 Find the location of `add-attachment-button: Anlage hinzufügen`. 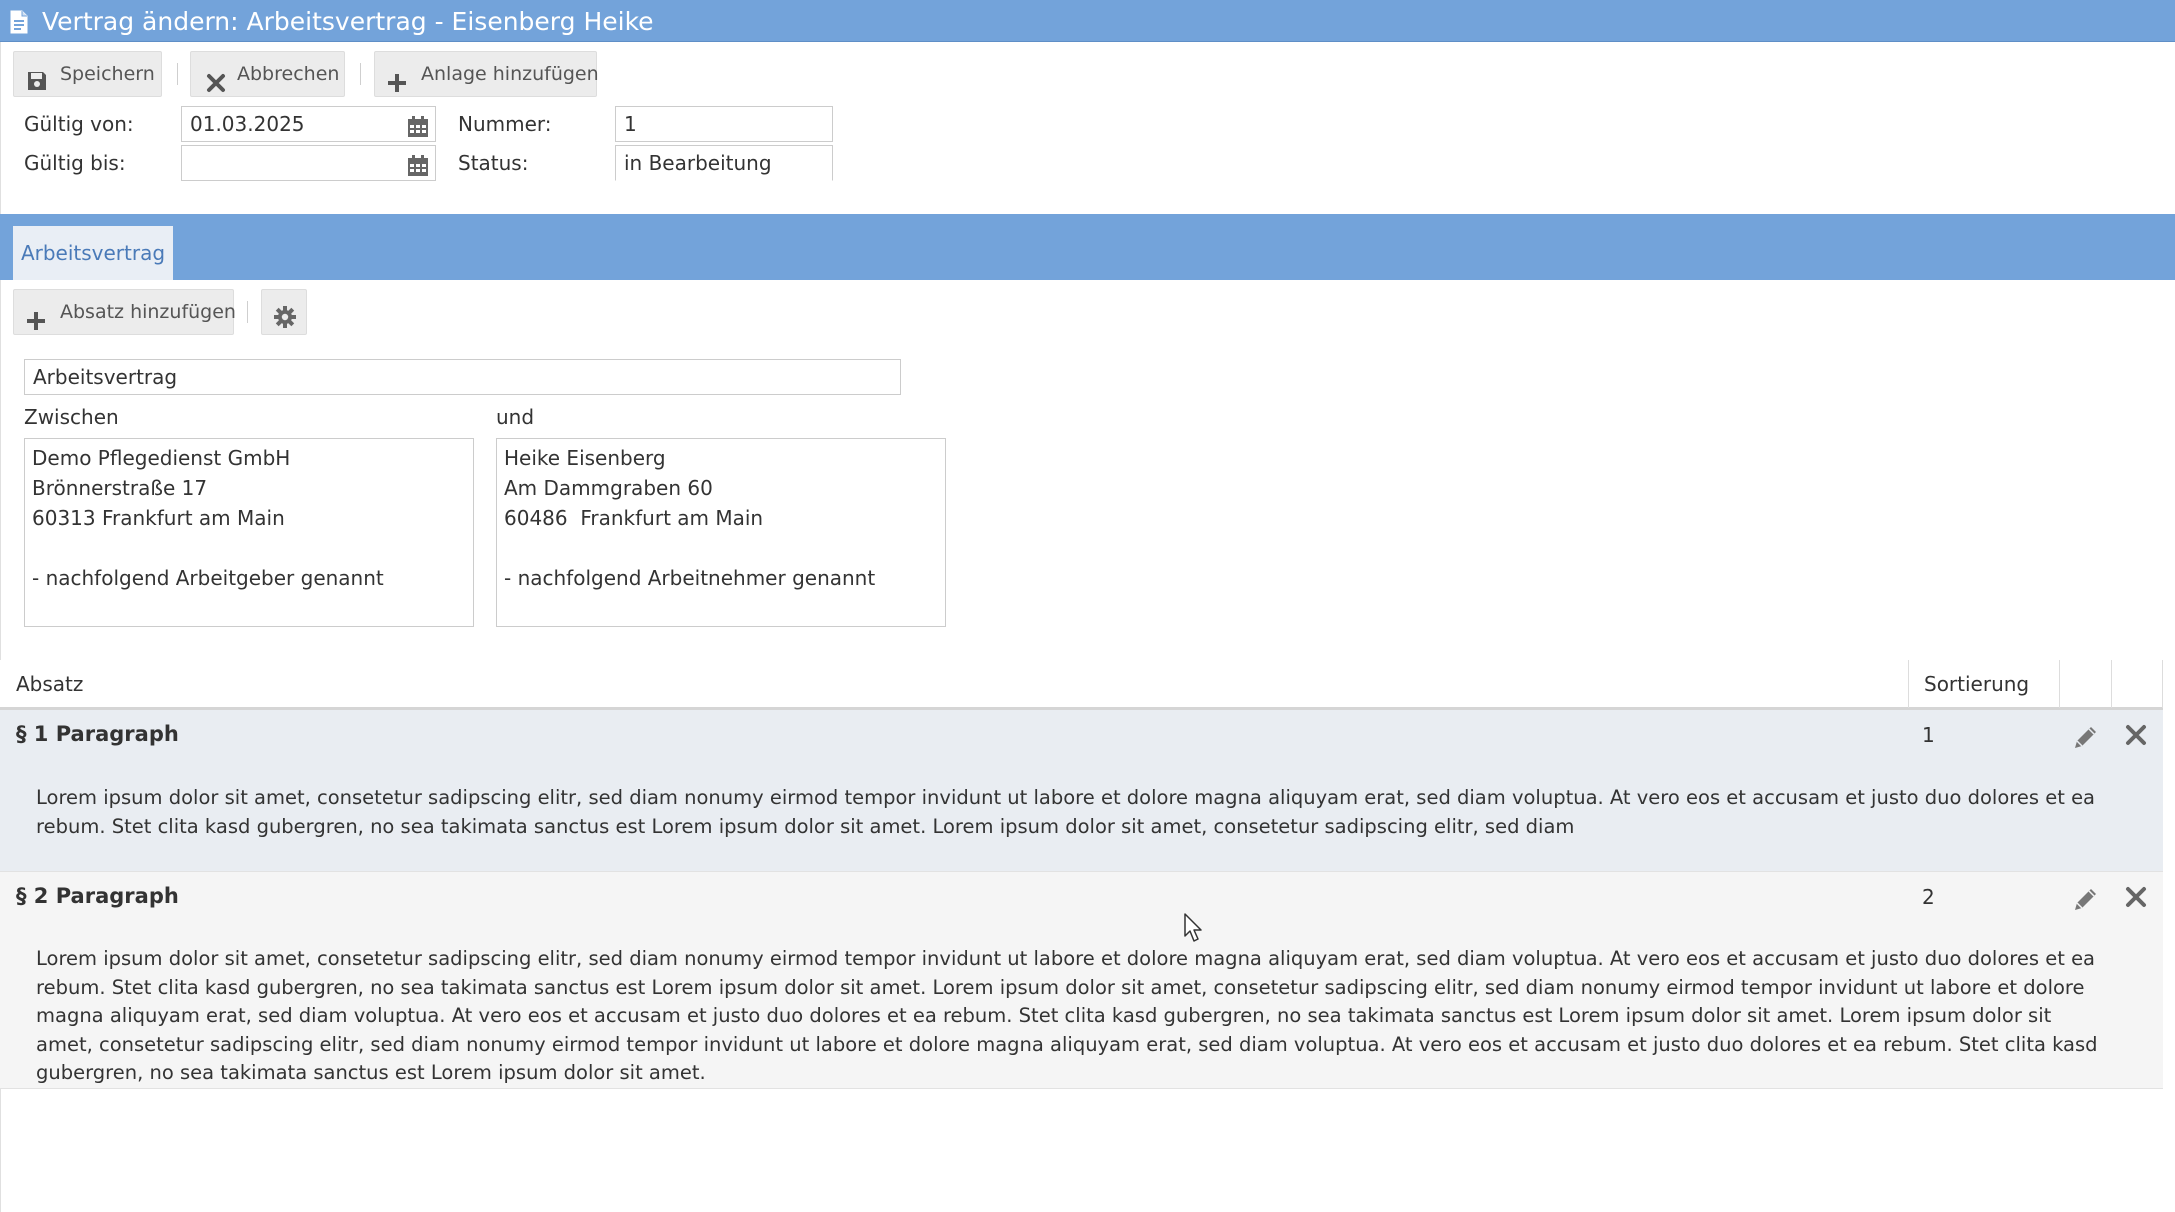

add-attachment-button: Anlage hinzufügen is located at coordinates (486, 74).